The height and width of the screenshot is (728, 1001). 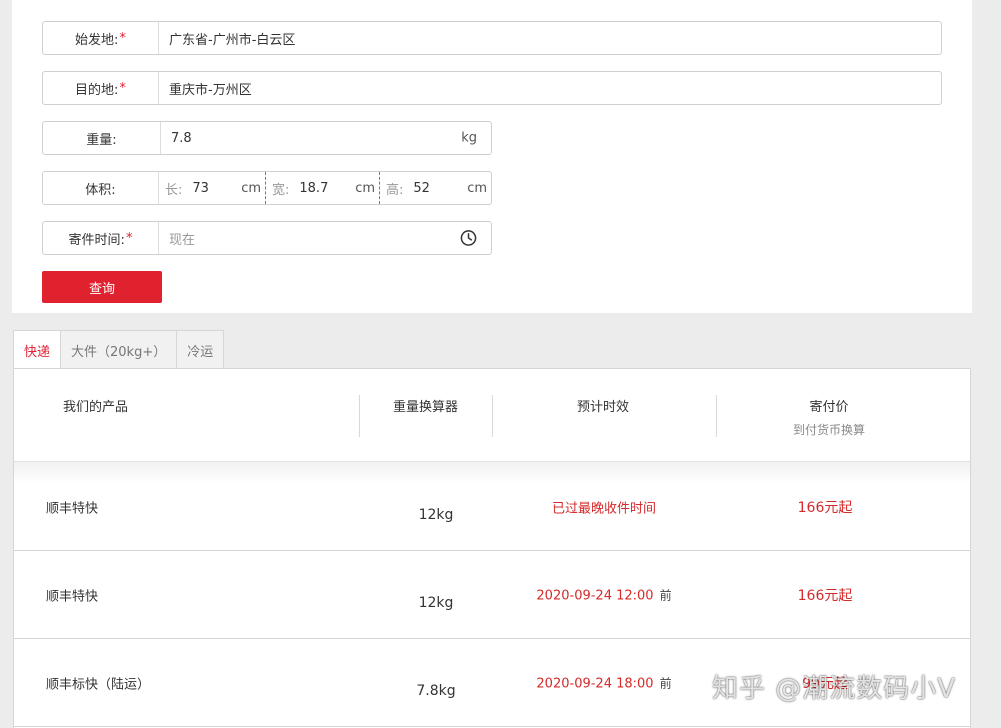 I want to click on send-time-placeholder: 现在, so click(x=182, y=240).